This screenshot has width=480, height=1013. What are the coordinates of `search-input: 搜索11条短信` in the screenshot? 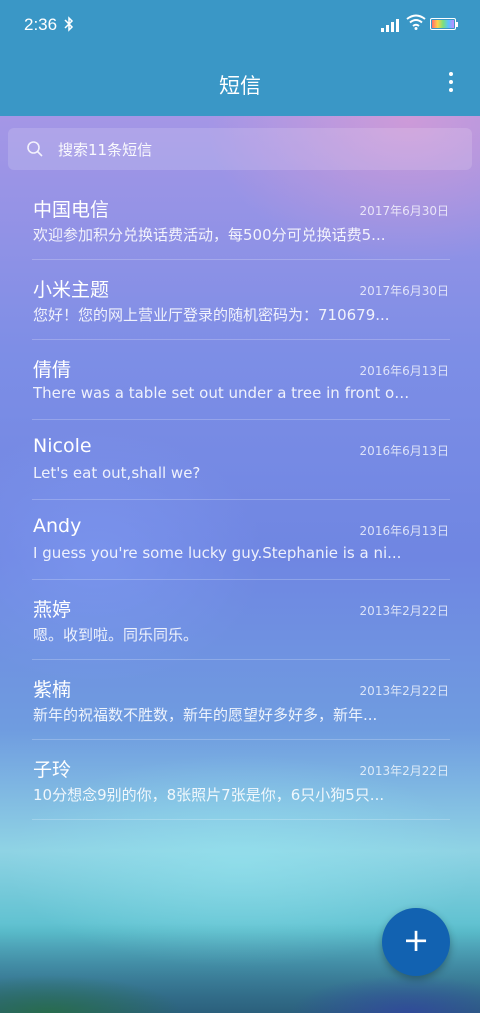 It's located at (240, 149).